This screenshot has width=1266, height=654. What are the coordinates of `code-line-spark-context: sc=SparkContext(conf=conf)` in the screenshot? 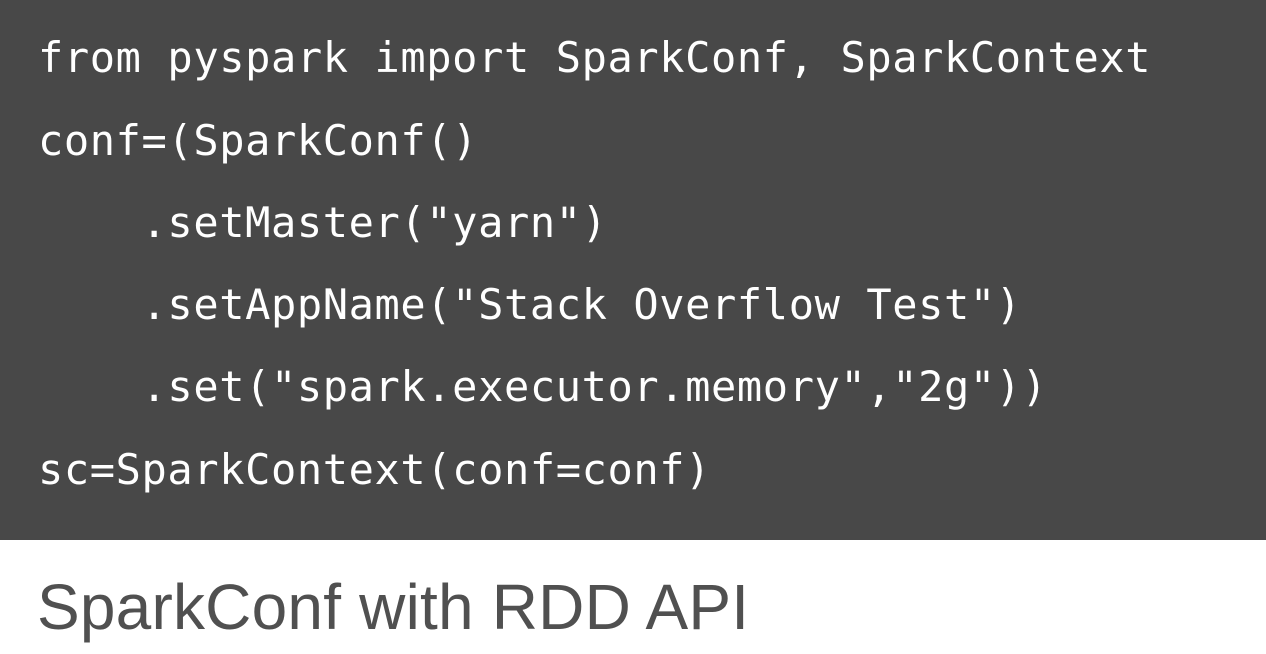 It's located at (375, 469).